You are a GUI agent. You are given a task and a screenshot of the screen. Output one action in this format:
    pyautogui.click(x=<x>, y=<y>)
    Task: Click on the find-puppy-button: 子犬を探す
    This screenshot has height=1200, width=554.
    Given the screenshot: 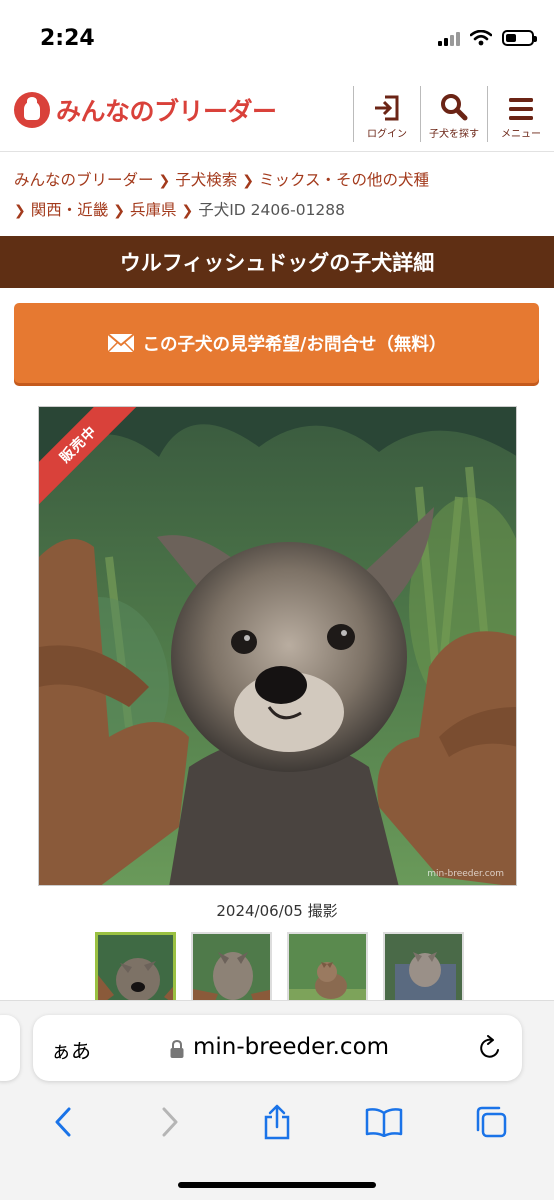 What is the action you would take?
    pyautogui.click(x=453, y=114)
    